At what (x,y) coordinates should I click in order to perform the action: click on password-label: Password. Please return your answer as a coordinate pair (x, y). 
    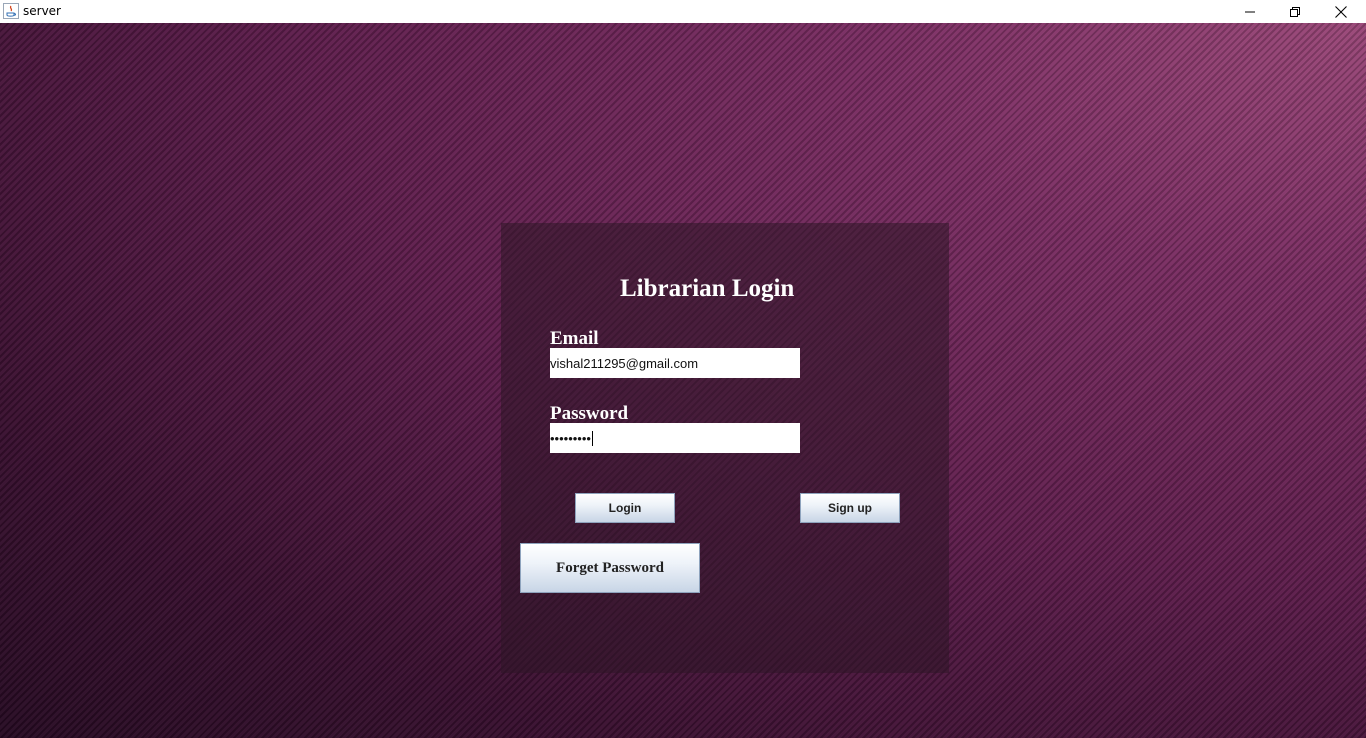
    Looking at the image, I should click on (589, 413).